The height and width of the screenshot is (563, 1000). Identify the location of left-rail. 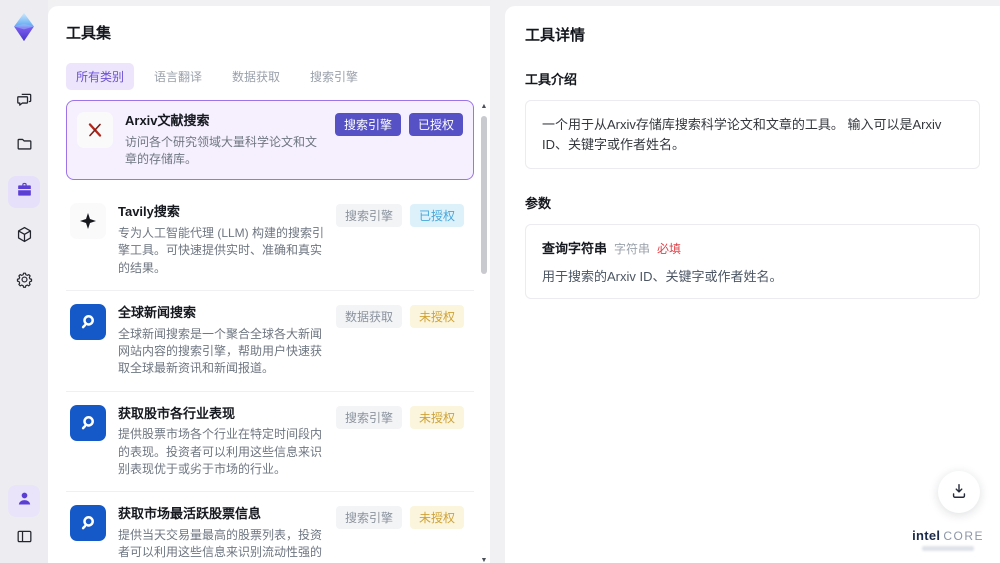
(24, 281).